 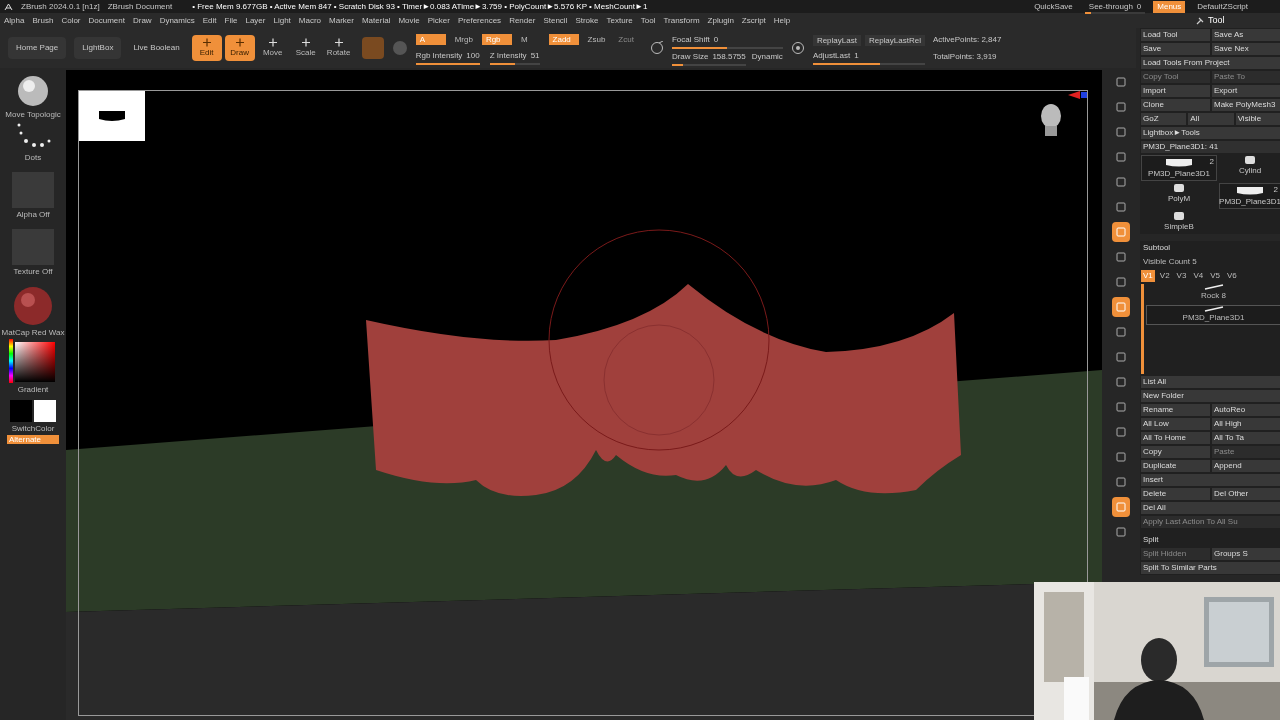 I want to click on visibility-set-tab: V4, so click(x=1198, y=276).